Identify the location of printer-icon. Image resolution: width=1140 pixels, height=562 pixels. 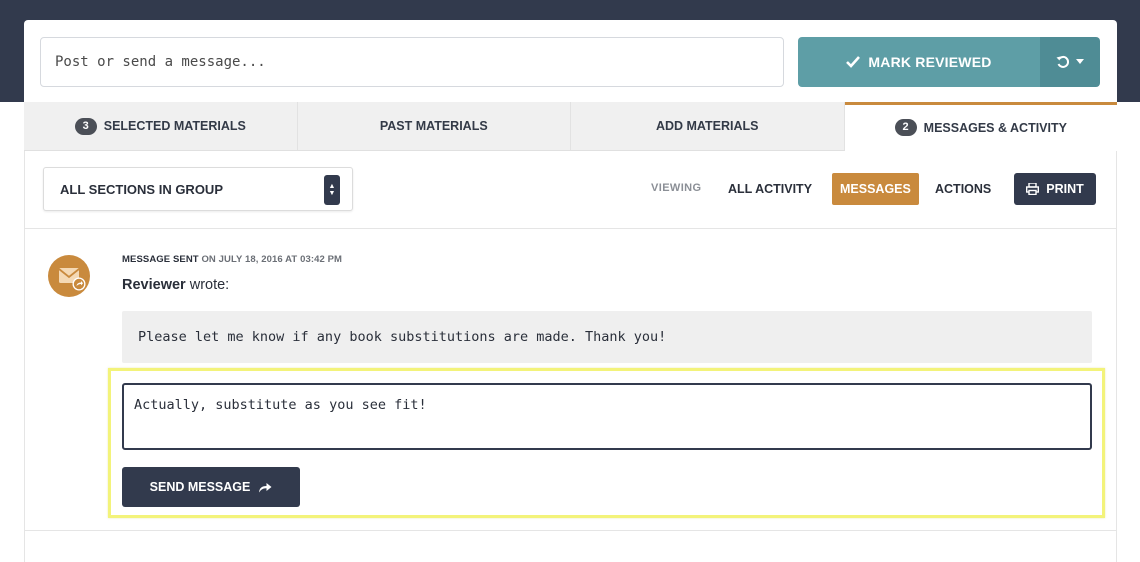
(1033, 189).